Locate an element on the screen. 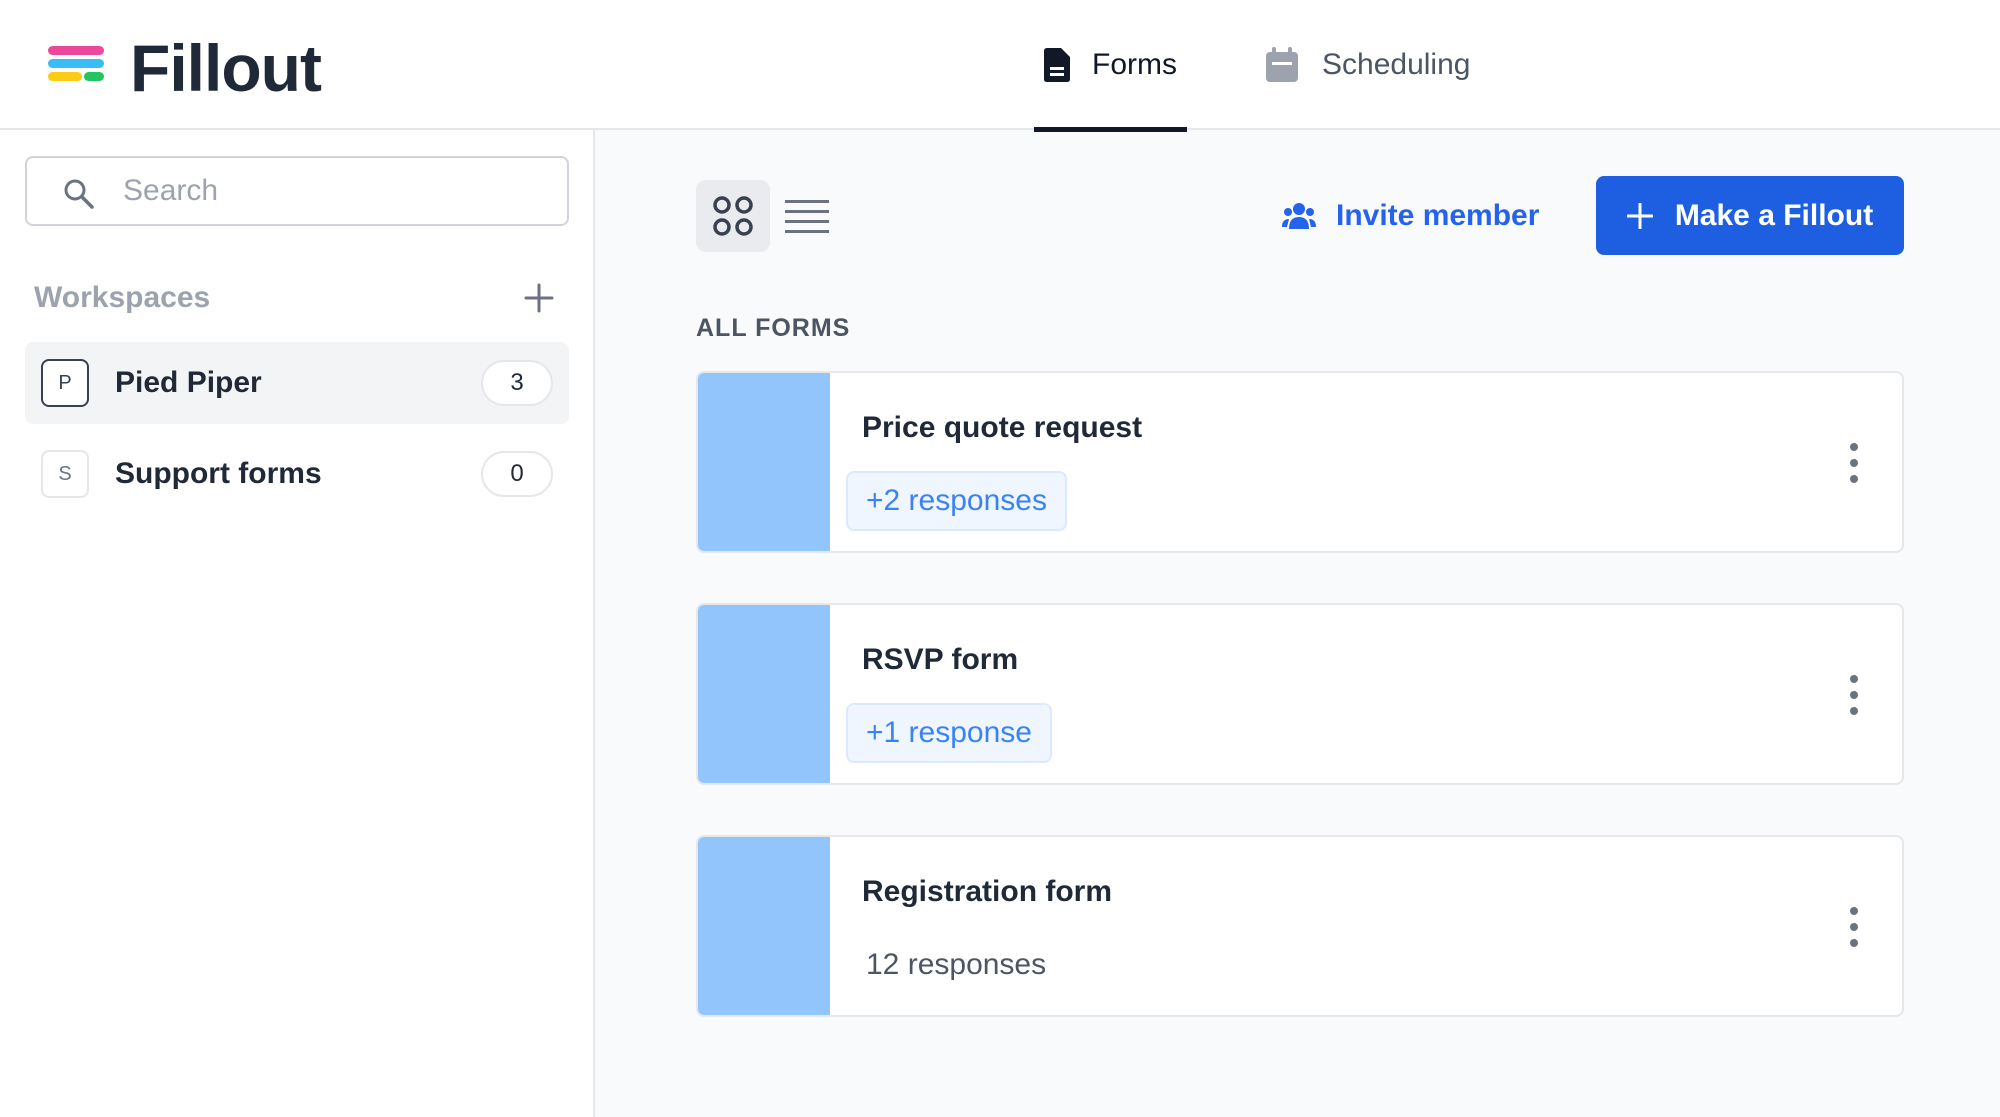 The width and height of the screenshot is (2000, 1117). workspace-count-badge: 0 is located at coordinates (517, 474).